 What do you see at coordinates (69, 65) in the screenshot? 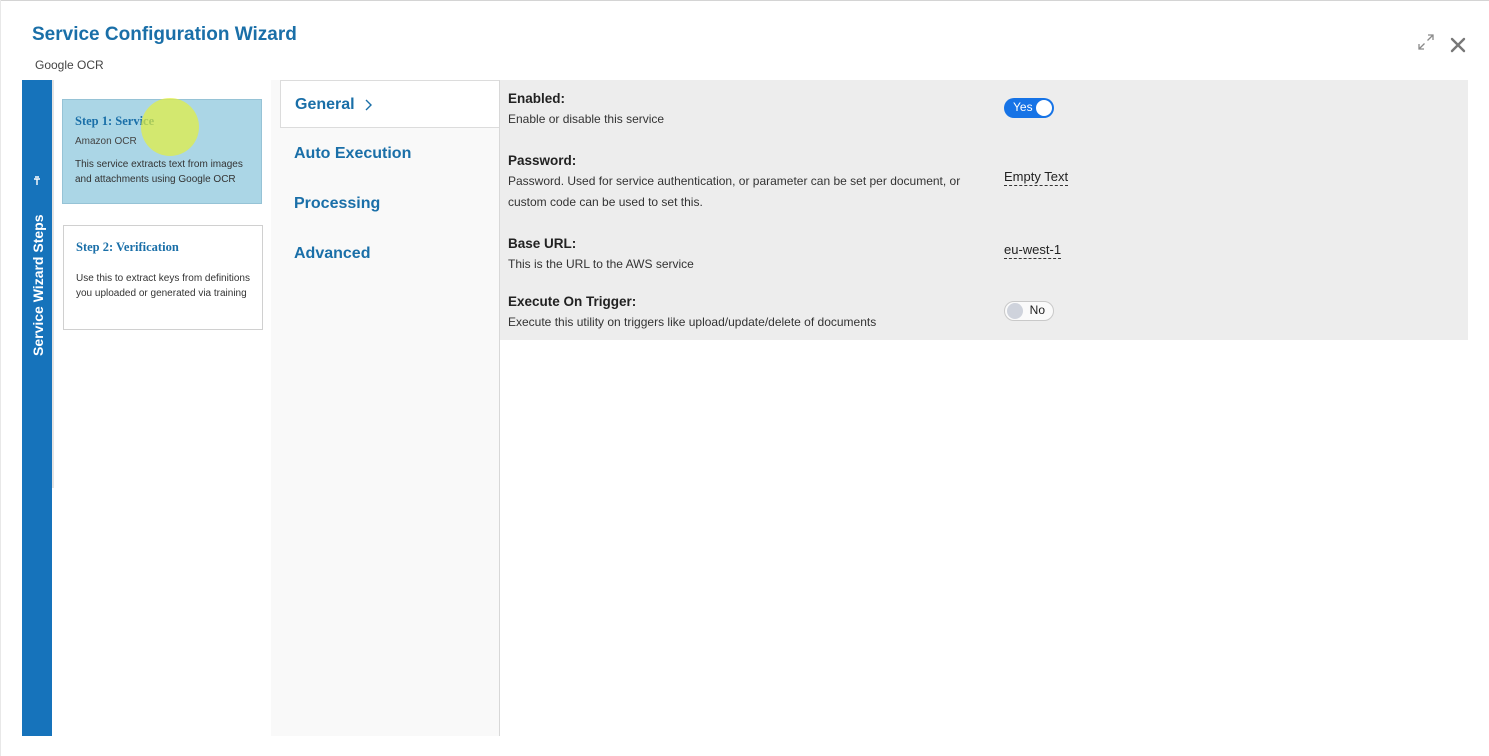
I see `dialog-subtitle: Google OCR` at bounding box center [69, 65].